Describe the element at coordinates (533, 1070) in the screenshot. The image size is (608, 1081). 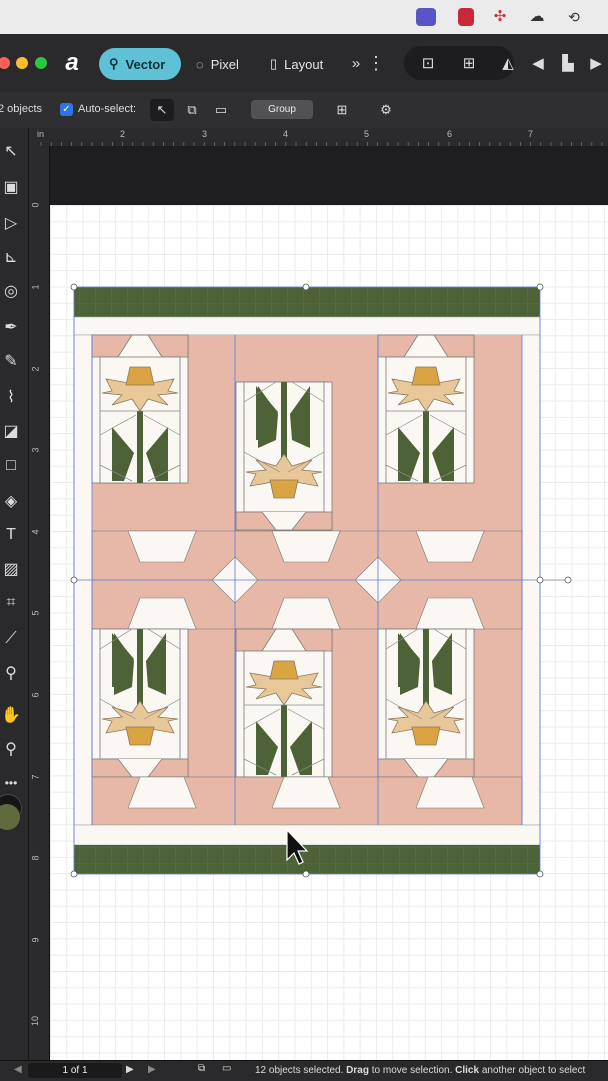
I see `status-another: another object to select` at that location.